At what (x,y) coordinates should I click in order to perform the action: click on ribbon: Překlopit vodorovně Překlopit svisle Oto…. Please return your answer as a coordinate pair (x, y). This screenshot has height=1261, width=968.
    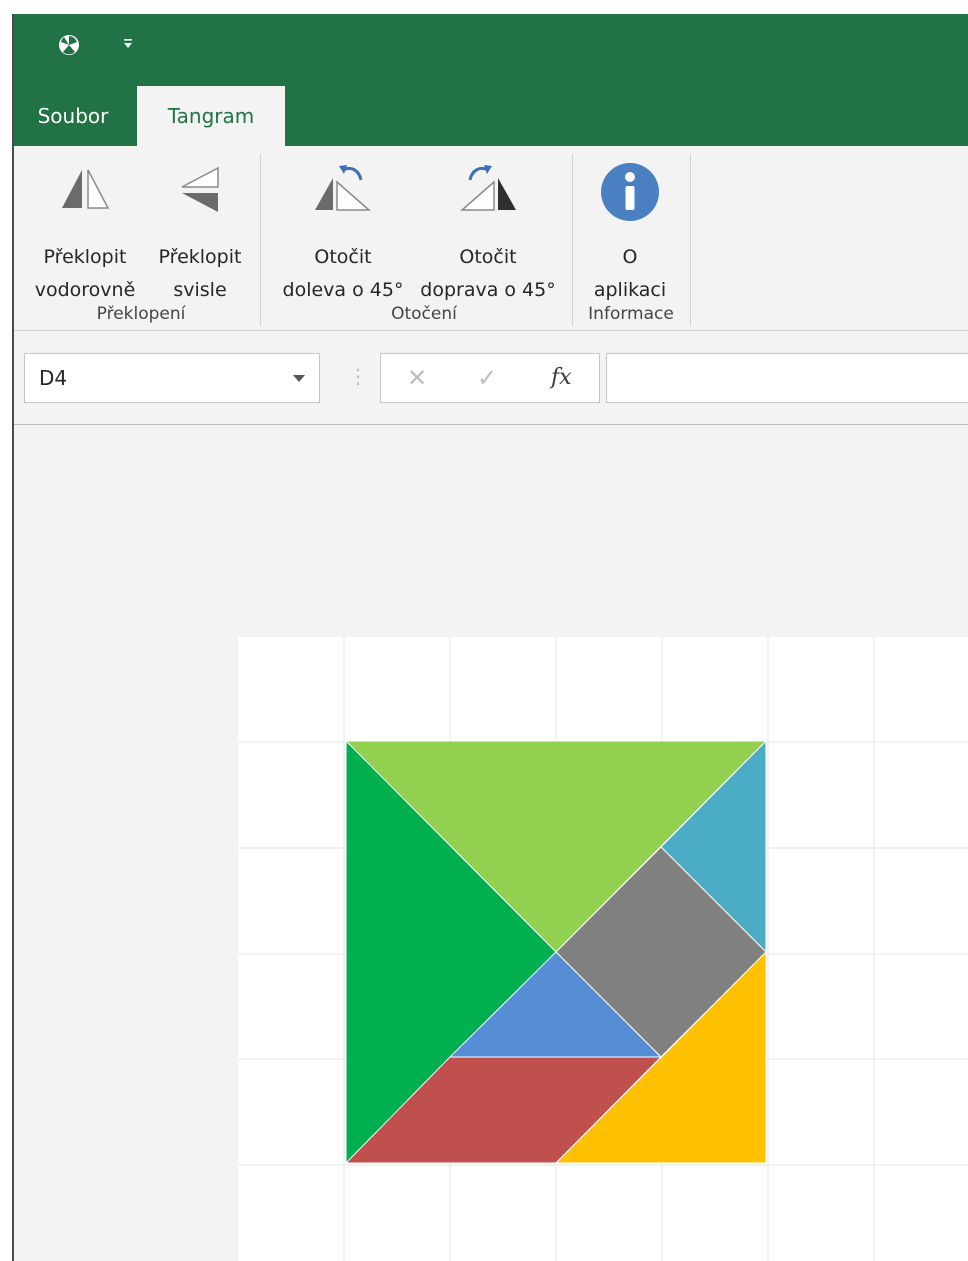
    Looking at the image, I should click on (491, 238).